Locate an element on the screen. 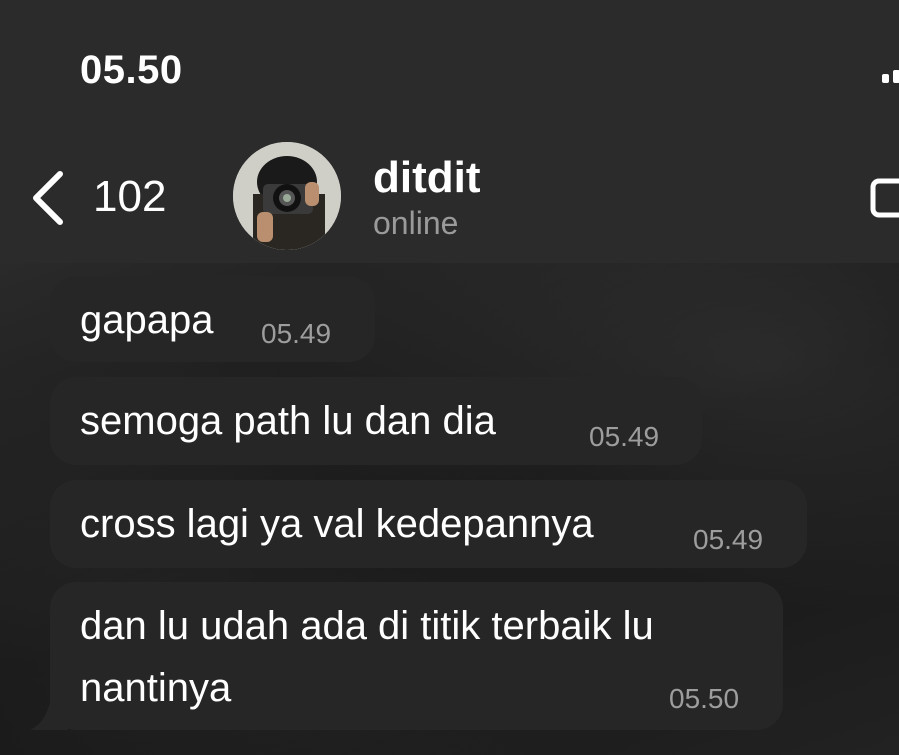 This screenshot has width=899, height=755. avatar is located at coordinates (287, 196).